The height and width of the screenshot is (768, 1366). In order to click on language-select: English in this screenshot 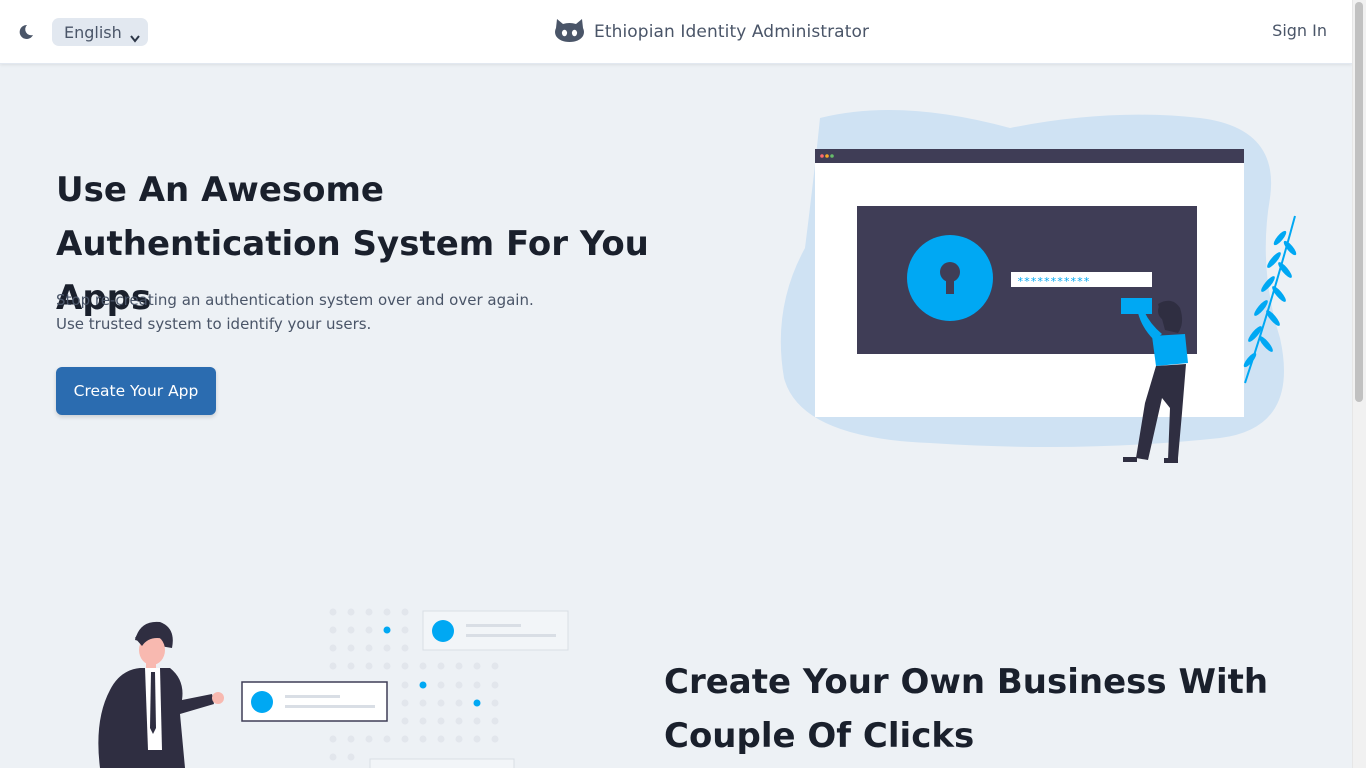, I will do `click(100, 32)`.